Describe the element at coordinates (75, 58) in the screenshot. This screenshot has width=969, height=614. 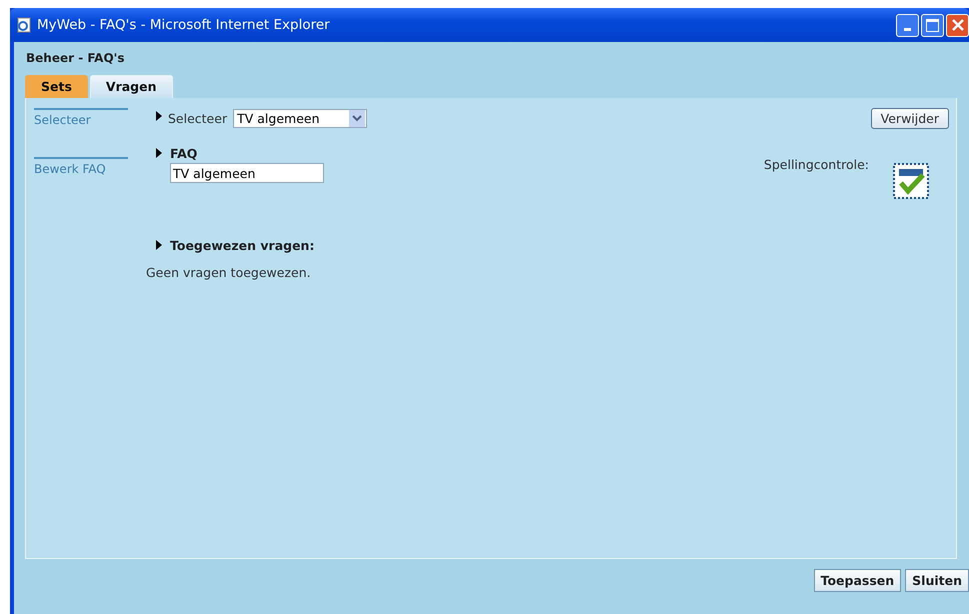
I see `page-title: Beheer - FAQ's` at that location.